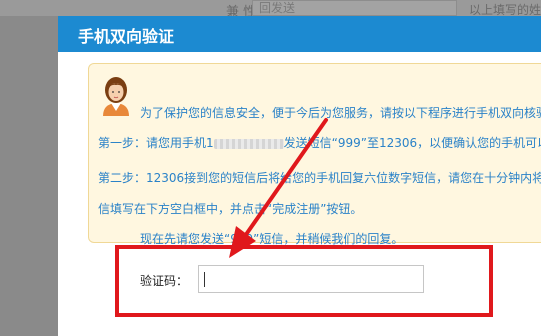 The image size is (541, 336). Describe the element at coordinates (230, 209) in the screenshot. I see `notice-step-2-continued: 信填写在下方空白框中，并点击“完成注册”按钮。` at that location.